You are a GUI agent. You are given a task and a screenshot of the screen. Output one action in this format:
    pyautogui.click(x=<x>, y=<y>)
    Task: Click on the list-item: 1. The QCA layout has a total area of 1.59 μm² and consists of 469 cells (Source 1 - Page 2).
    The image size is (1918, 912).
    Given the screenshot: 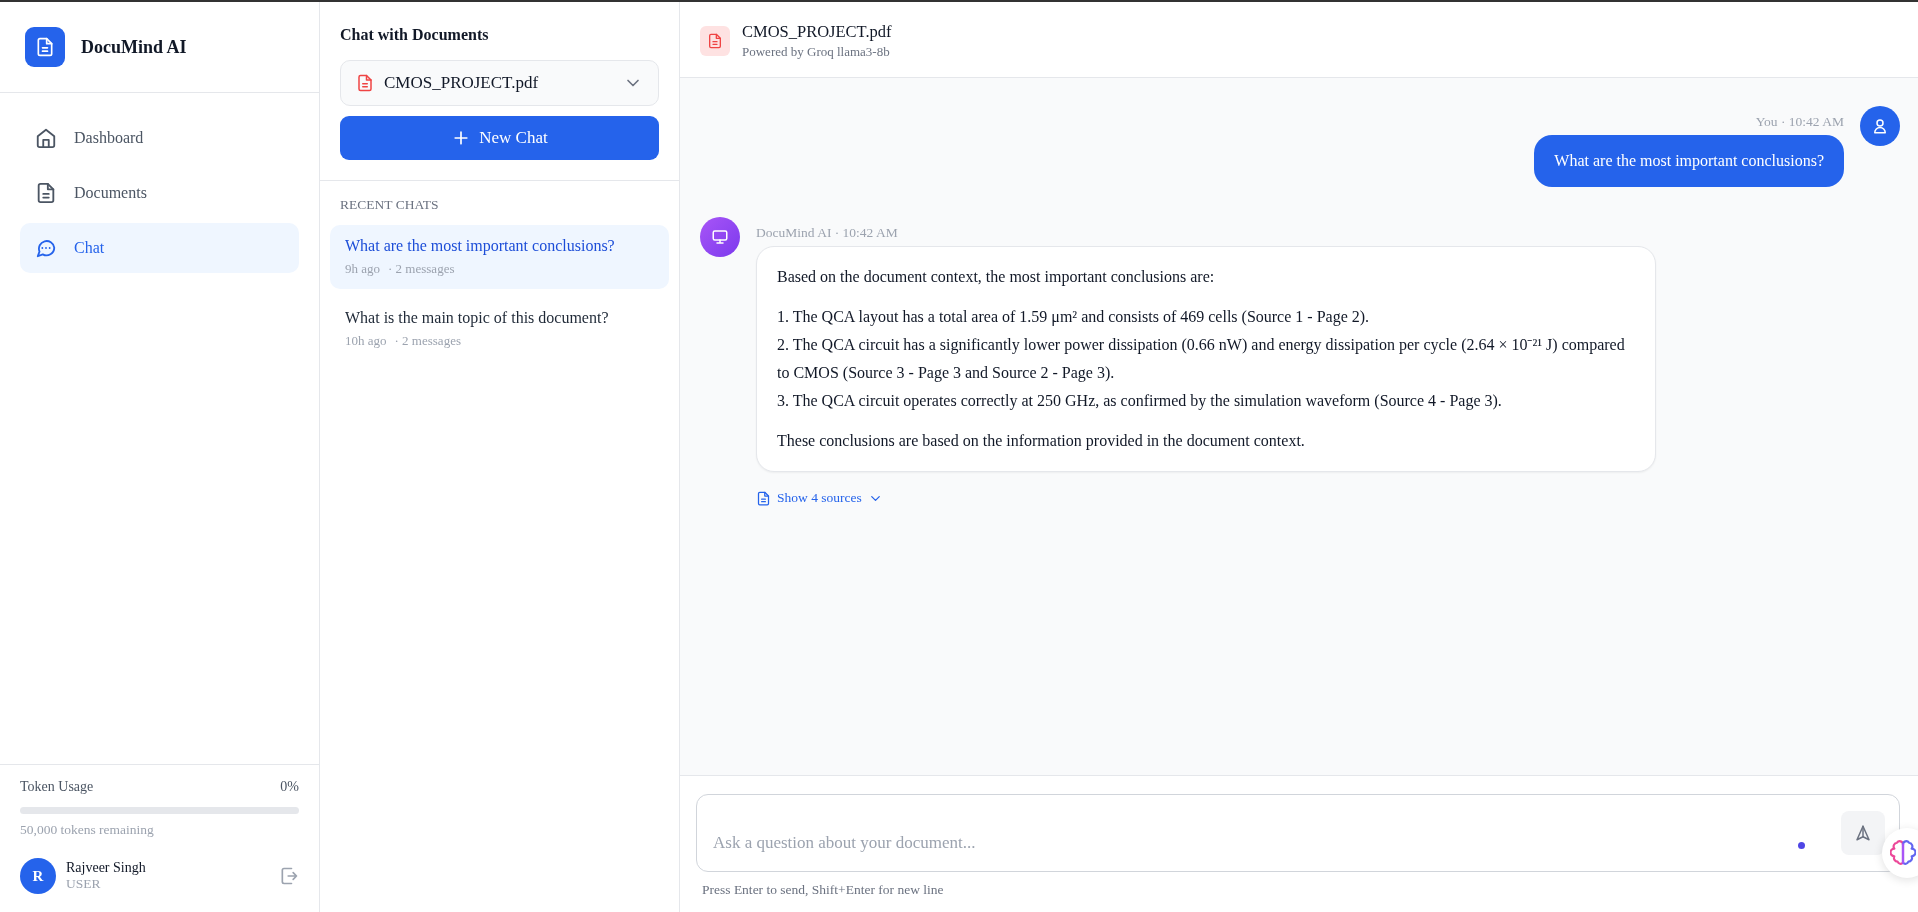 What is the action you would take?
    pyautogui.click(x=1074, y=317)
    